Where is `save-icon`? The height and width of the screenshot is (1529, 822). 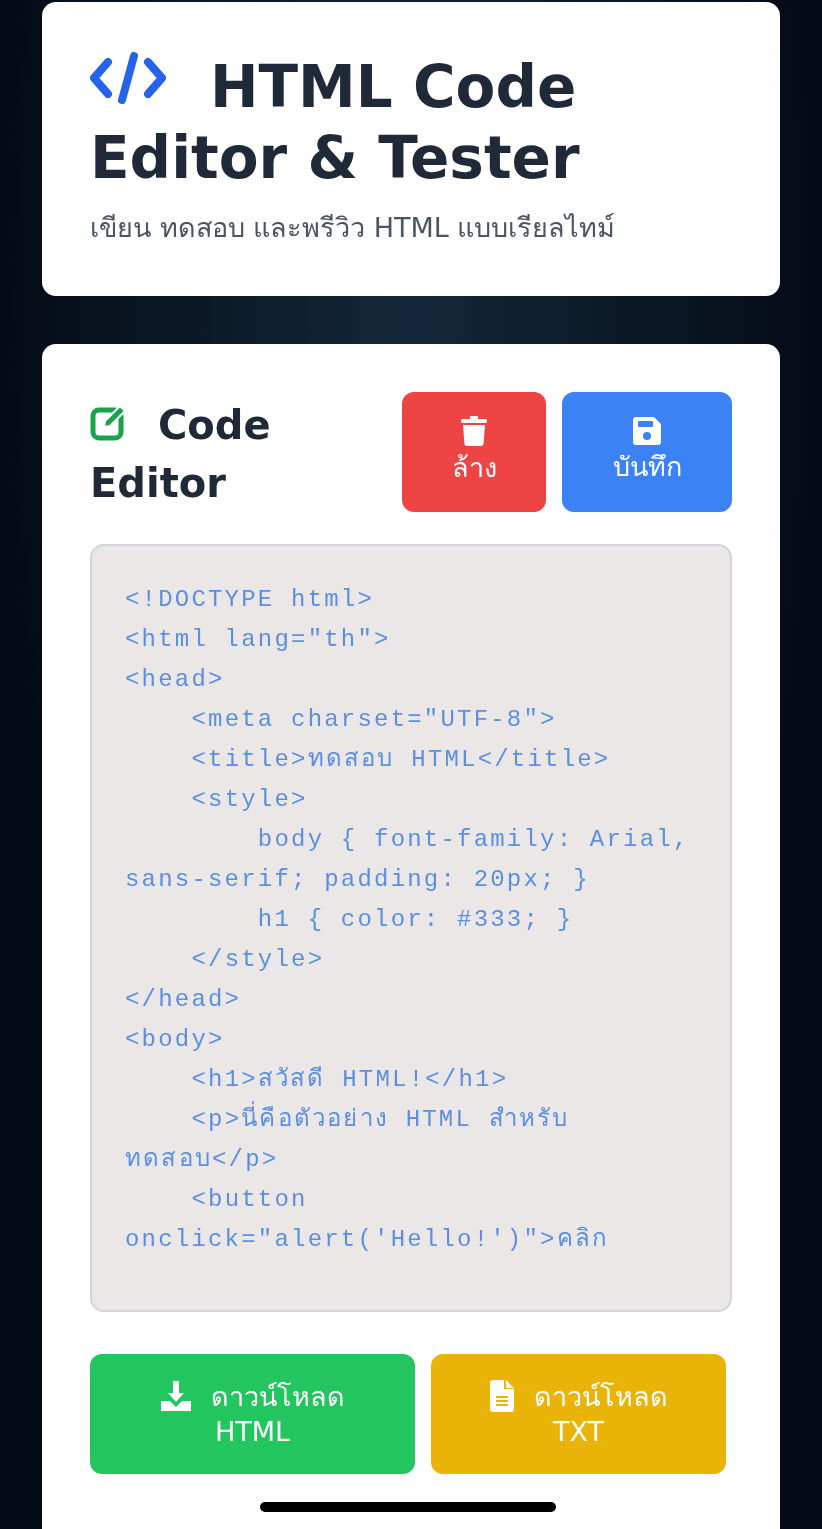
save-icon is located at coordinates (647, 430).